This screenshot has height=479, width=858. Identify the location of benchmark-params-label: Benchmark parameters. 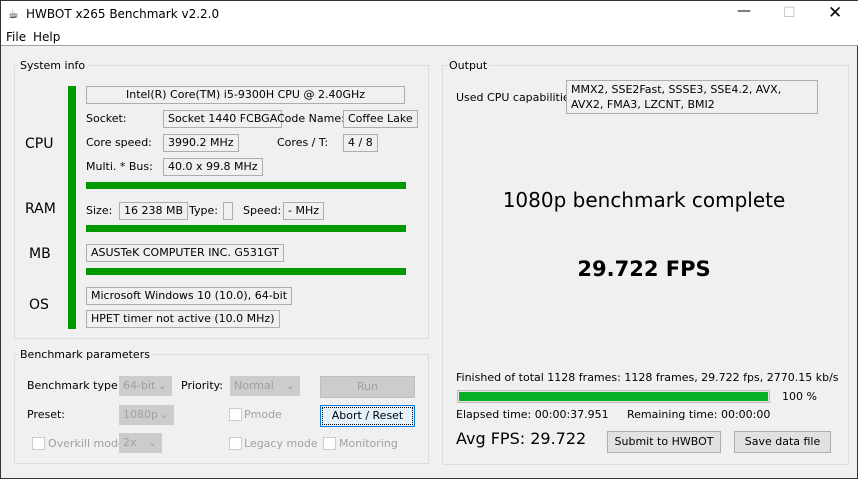
(85, 354).